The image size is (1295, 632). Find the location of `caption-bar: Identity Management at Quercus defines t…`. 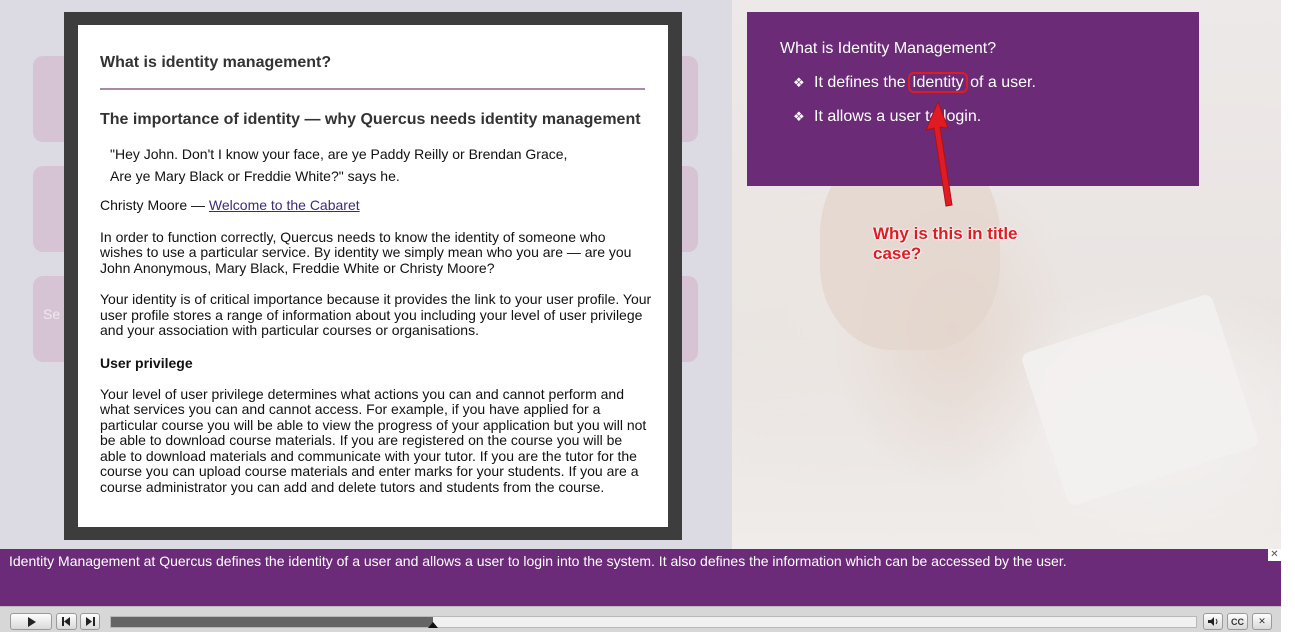

caption-bar: Identity Management at Quercus defines t… is located at coordinates (640, 577).